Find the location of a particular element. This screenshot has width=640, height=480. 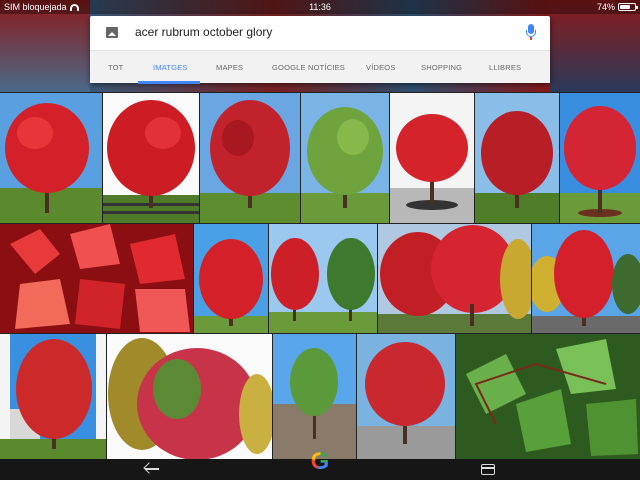

image-result-autumn-mixed-trees is located at coordinates (189, 396).